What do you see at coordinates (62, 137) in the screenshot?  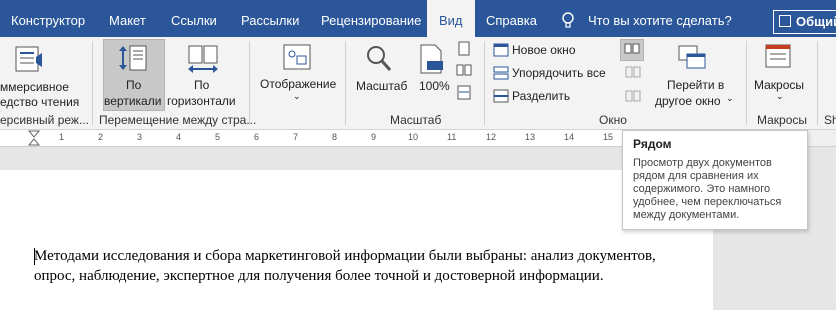 I see `ruler-number: 1` at bounding box center [62, 137].